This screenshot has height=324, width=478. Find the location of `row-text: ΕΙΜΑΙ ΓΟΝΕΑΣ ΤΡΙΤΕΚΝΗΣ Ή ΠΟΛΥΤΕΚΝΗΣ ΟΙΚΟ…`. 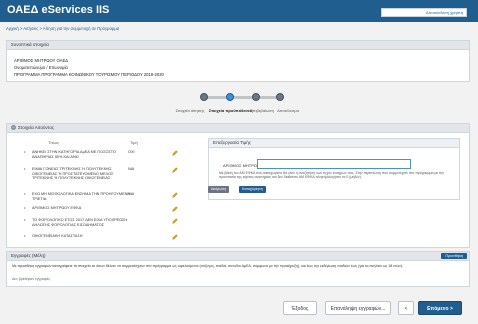

row-text: ΕΙΜΑΙ ΓΟΝΕΑΣ ΤΡΙΤΕΚΝΗΣ Ή ΠΟΛΥΤΕΚΝΗΣ ΟΙΚΟ… is located at coordinates (73, 174).